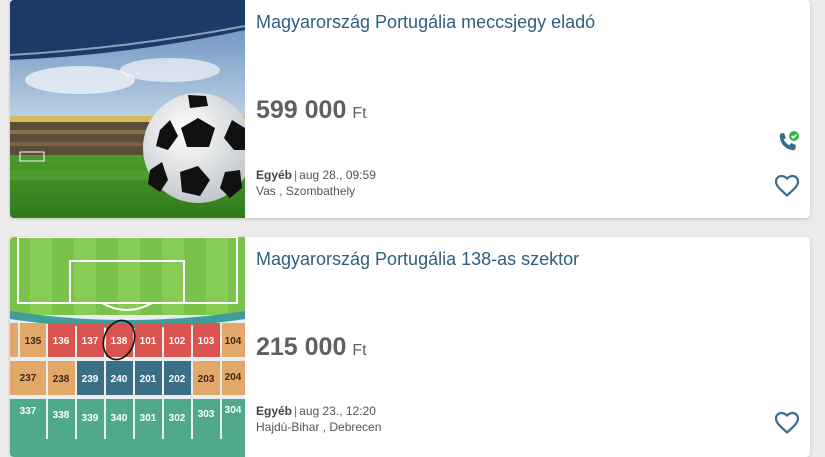 Image resolution: width=825 pixels, height=457 pixels. I want to click on listing-title: Magyarország Portugália 138-as szektor, so click(417, 259).